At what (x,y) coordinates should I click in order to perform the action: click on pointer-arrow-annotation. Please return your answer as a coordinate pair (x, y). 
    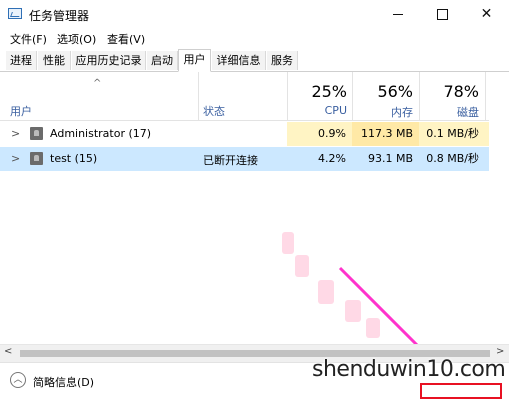
    Looking at the image, I should click on (390, 319).